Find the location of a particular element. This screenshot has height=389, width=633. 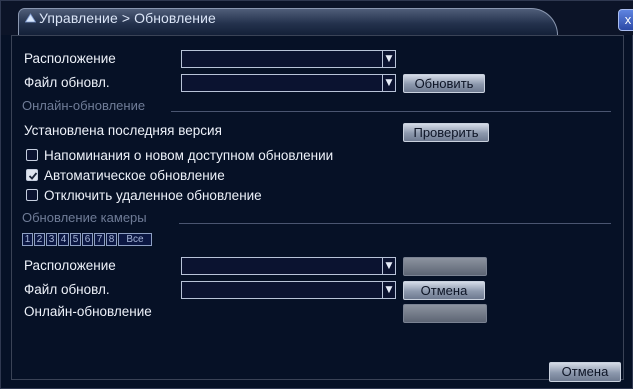

camera-cancel-button: Отмена is located at coordinates (444, 290).